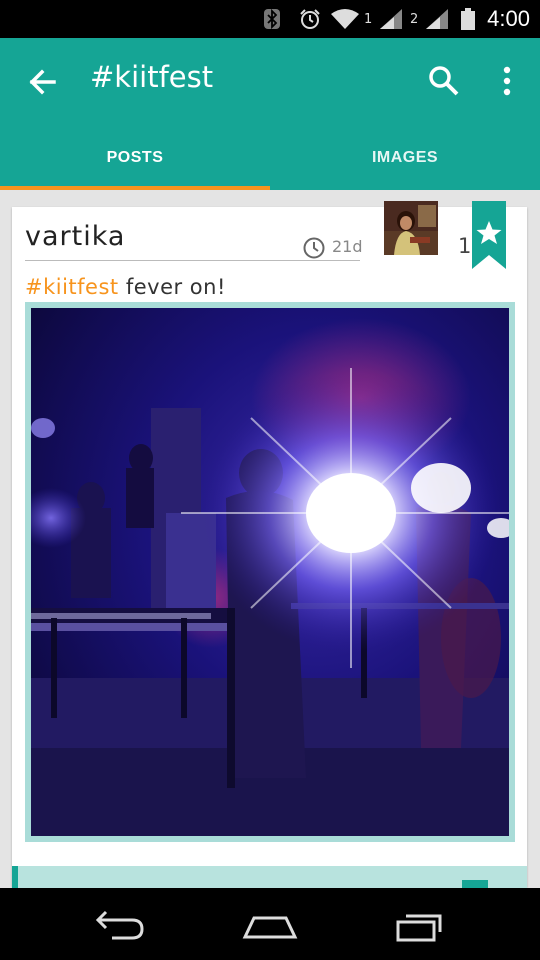 Image resolution: width=540 pixels, height=960 pixels. Describe the element at coordinates (314, 248) in the screenshot. I see `clock-icon` at that location.